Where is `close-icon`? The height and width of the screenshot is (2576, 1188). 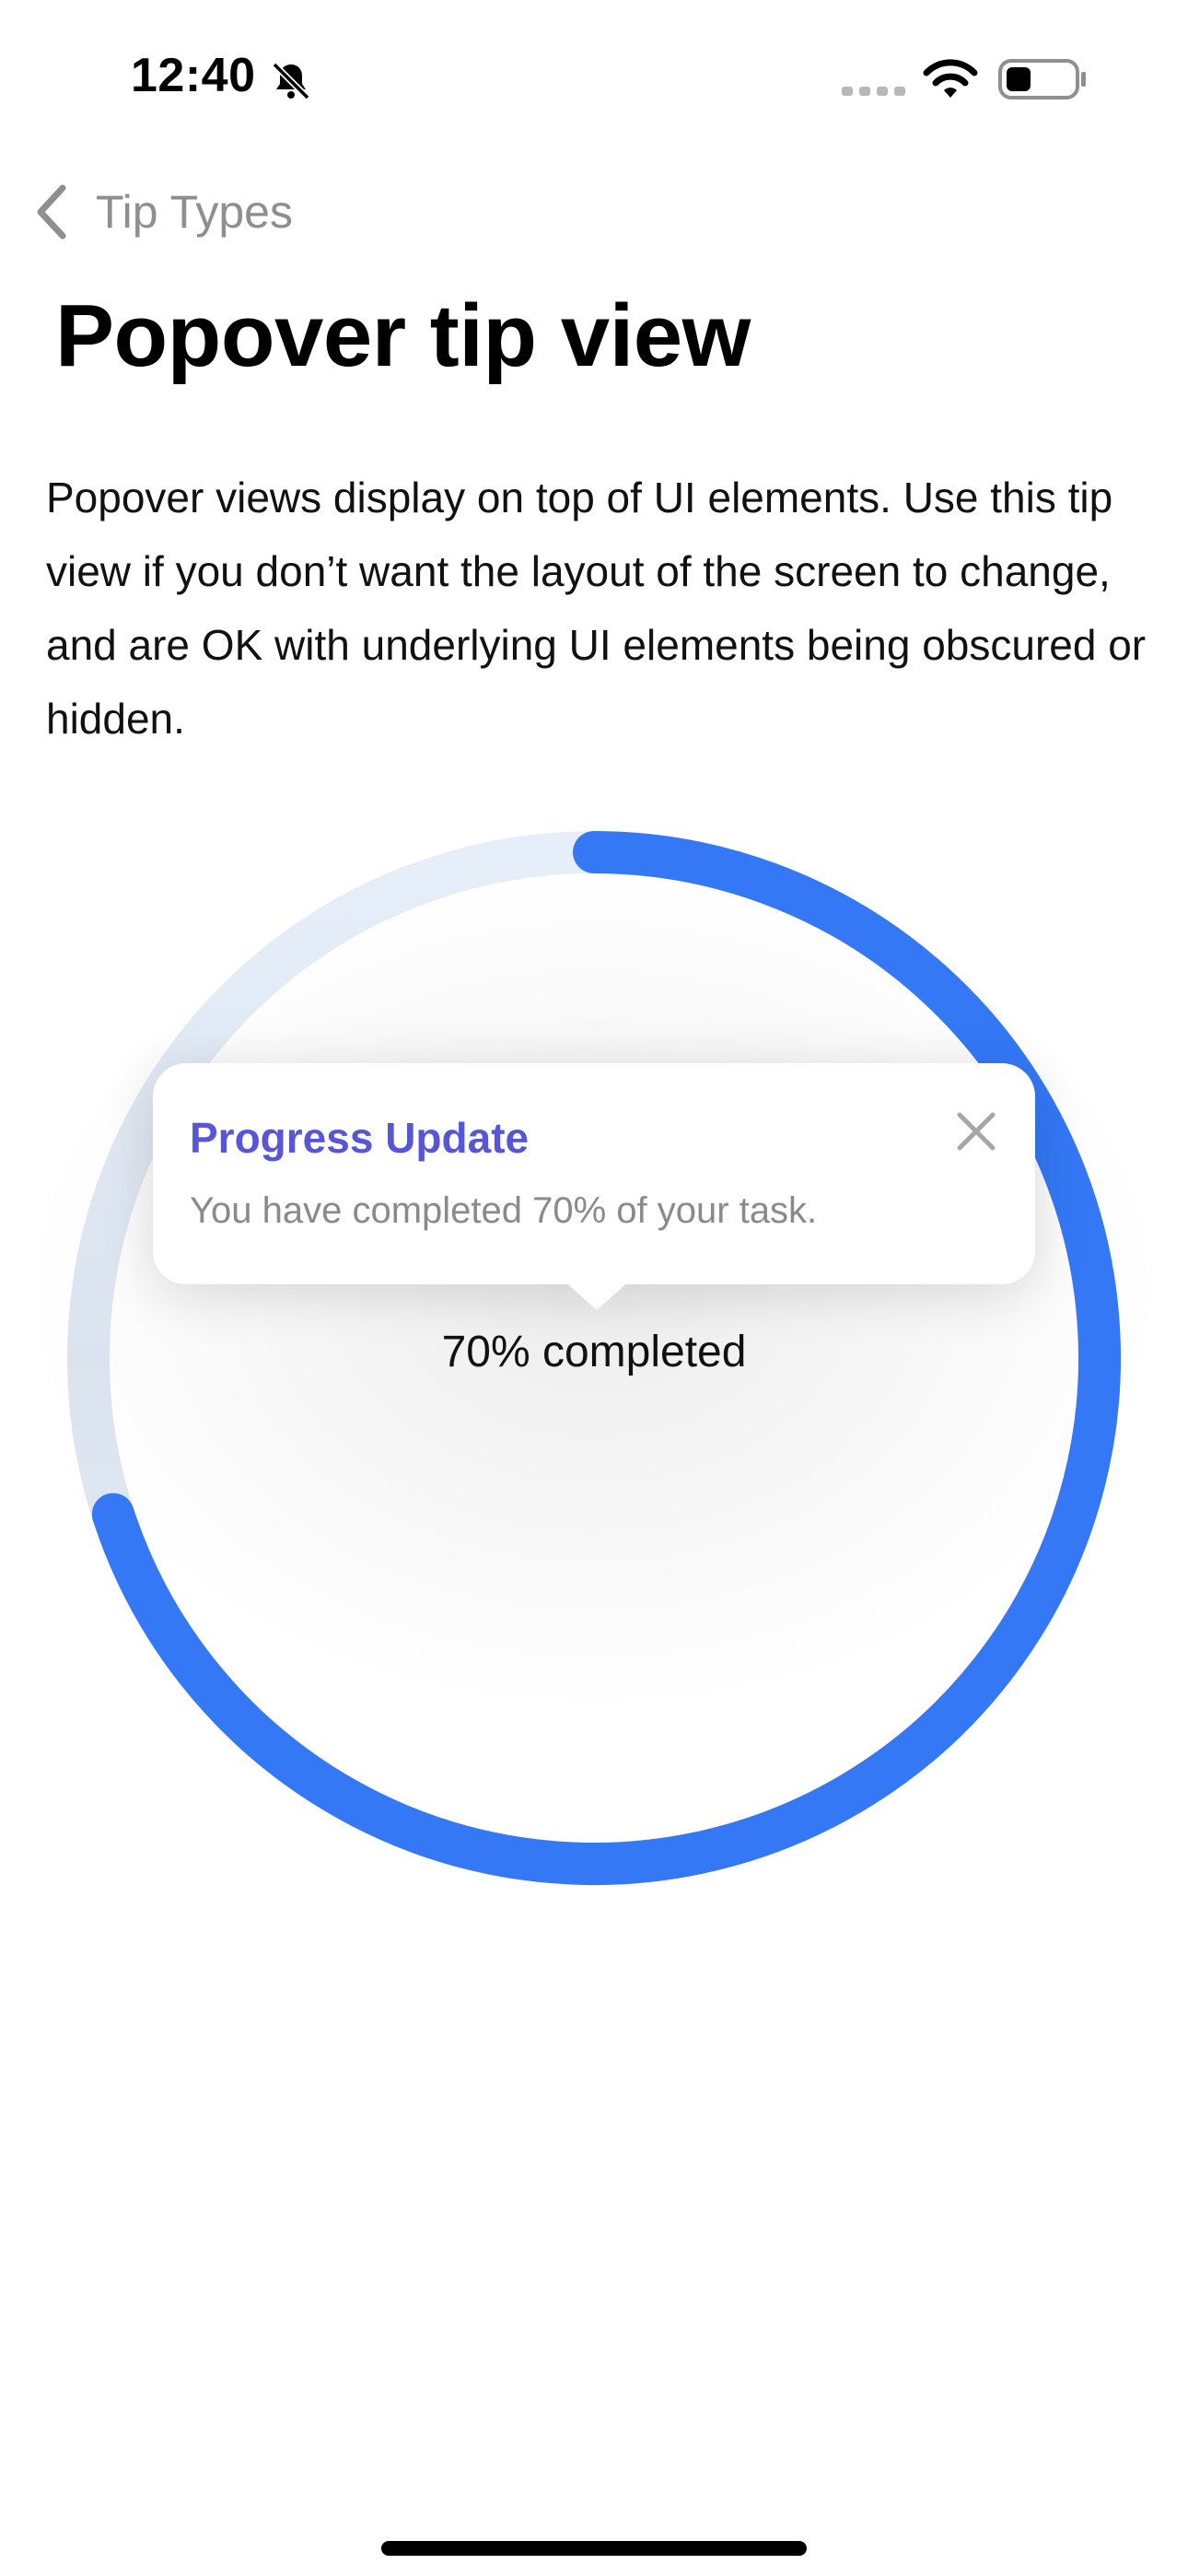 close-icon is located at coordinates (976, 1131).